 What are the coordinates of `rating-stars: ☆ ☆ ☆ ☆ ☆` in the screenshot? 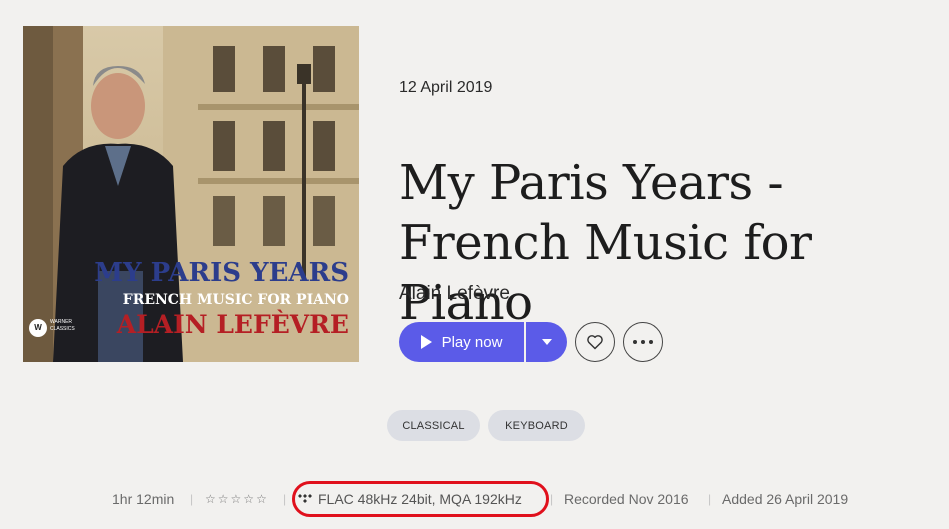 It's located at (236, 499).